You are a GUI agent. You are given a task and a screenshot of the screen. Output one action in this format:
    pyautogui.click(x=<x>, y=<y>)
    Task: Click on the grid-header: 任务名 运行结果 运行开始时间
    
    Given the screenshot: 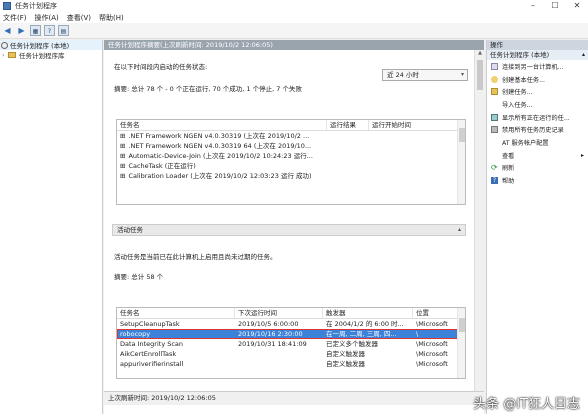 What is the action you would take?
    pyautogui.click(x=291, y=125)
    